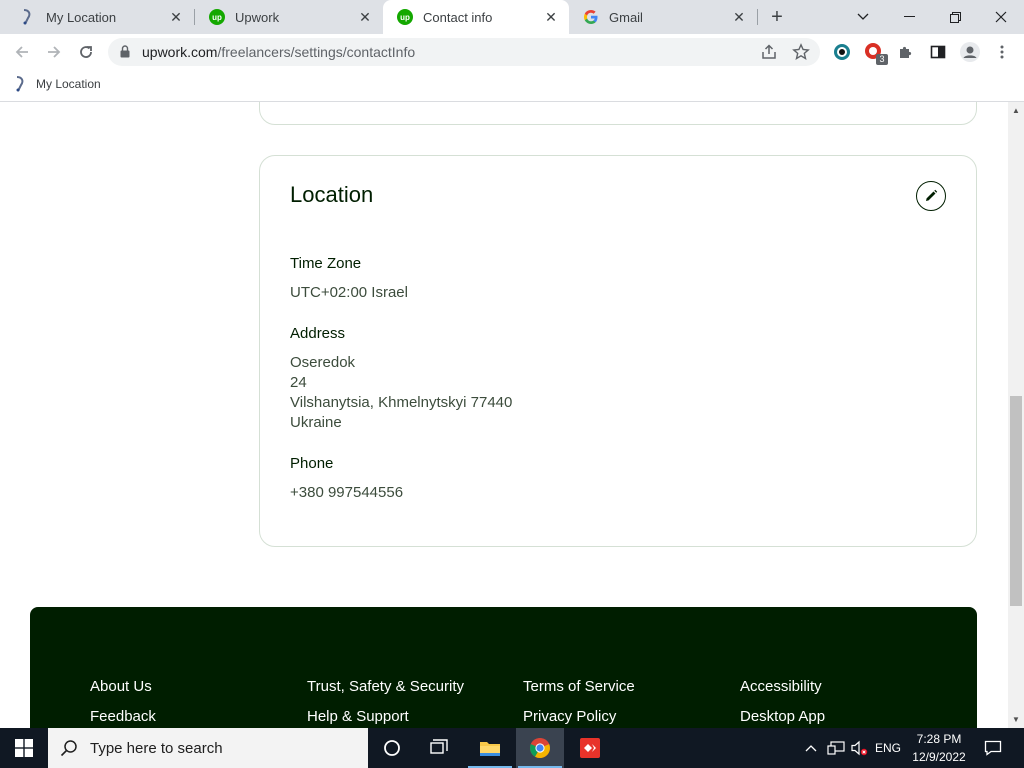  Describe the element at coordinates (993, 748) in the screenshot. I see `notification-center-icon` at that location.